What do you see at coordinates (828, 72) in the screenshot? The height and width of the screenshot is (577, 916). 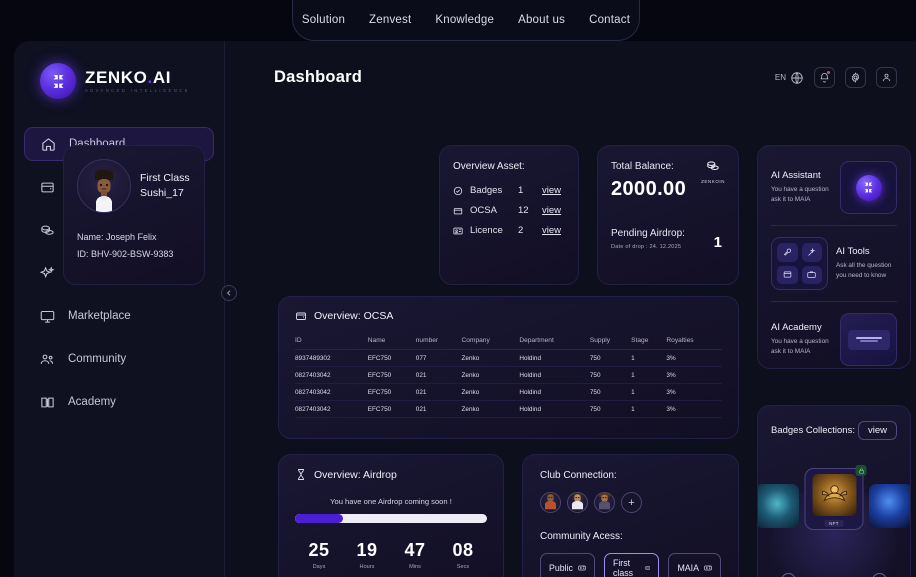 I see `notification-dot` at bounding box center [828, 72].